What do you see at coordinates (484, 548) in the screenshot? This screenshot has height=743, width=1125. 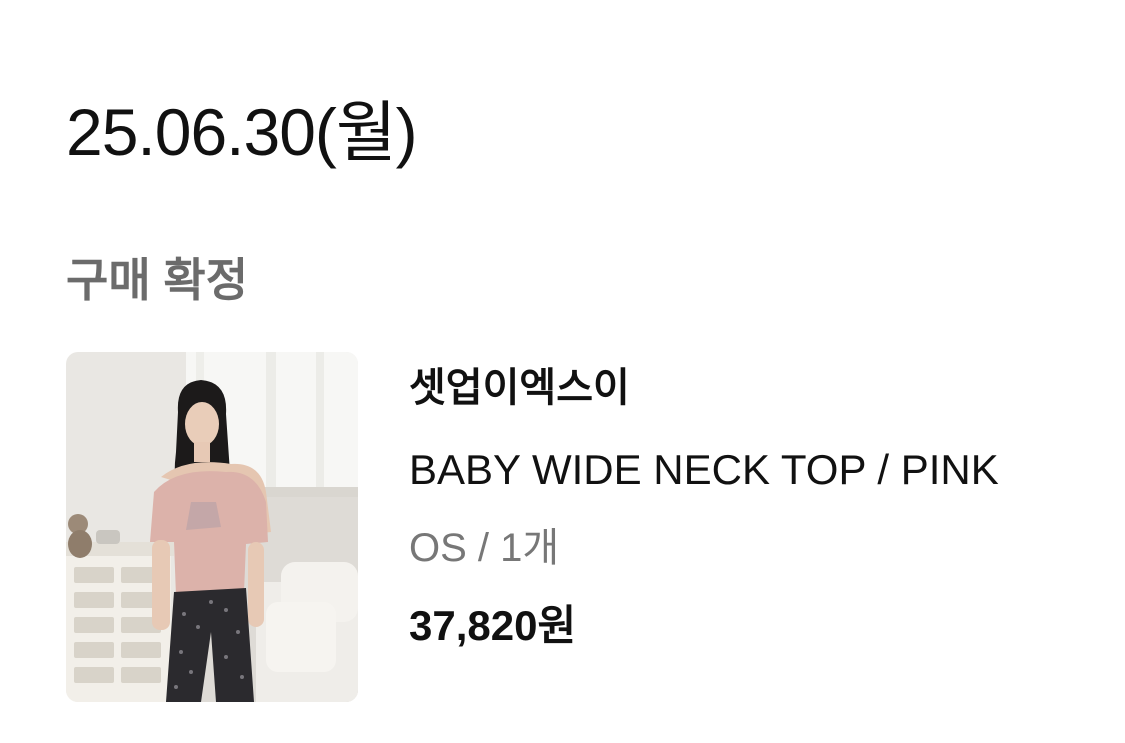 I see `product-option: OS / 1개` at bounding box center [484, 548].